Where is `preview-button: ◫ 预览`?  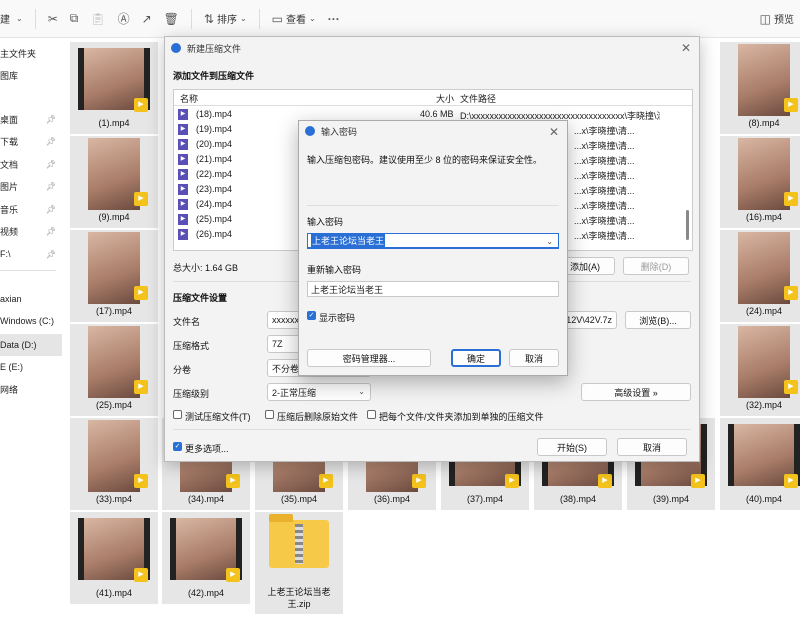 preview-button: ◫ 预览 is located at coordinates (777, 19).